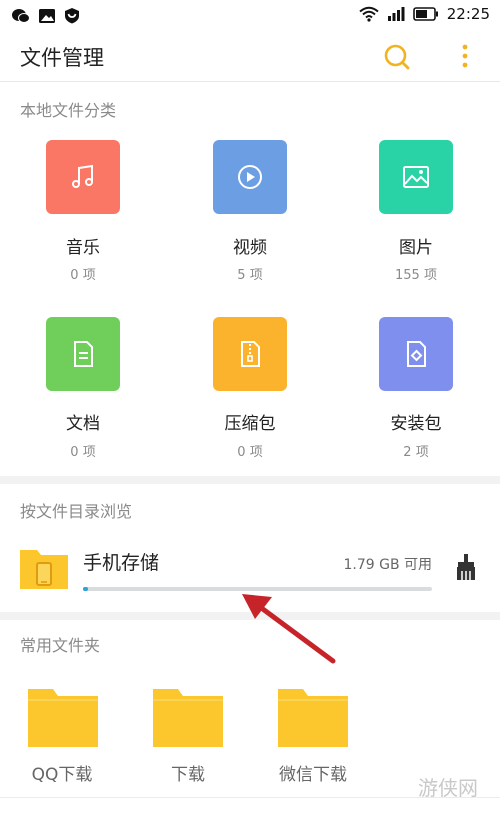 The width and height of the screenshot is (500, 817). What do you see at coordinates (62, 58) in the screenshot?
I see `page-title: 文件管理` at bounding box center [62, 58].